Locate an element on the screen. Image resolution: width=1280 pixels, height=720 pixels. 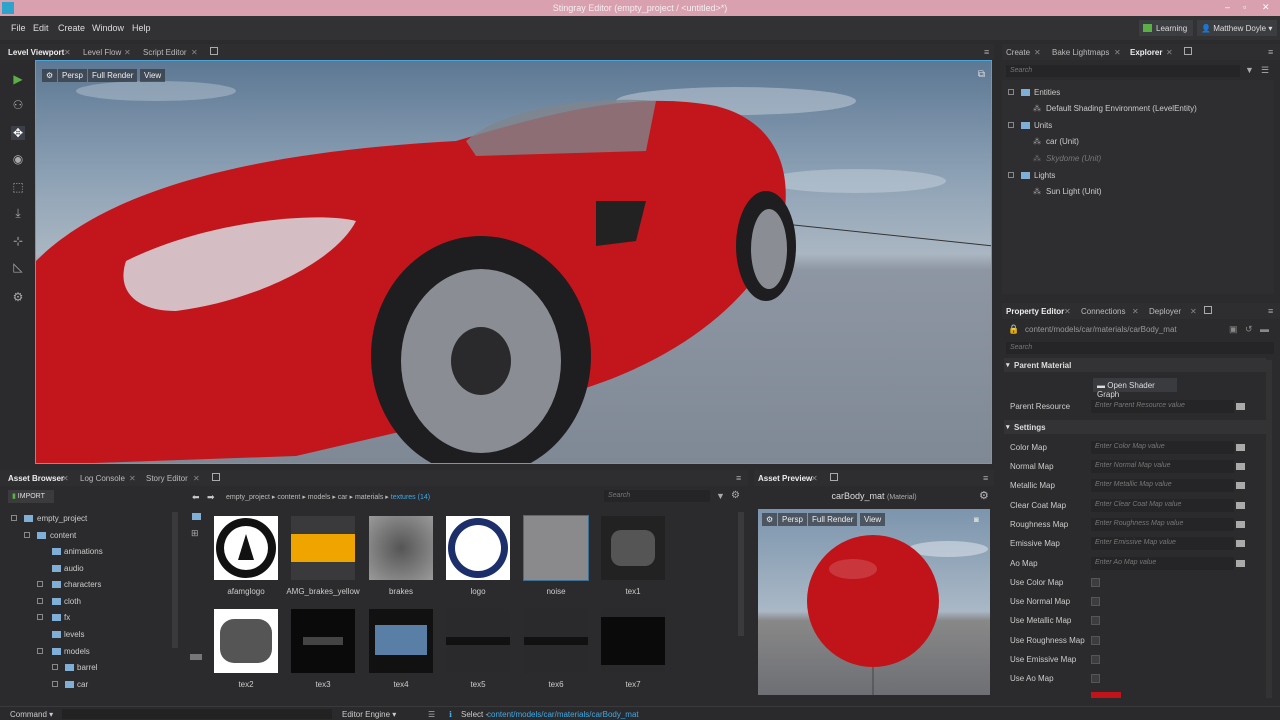
folder-view-icon is located at coordinates (196, 516).